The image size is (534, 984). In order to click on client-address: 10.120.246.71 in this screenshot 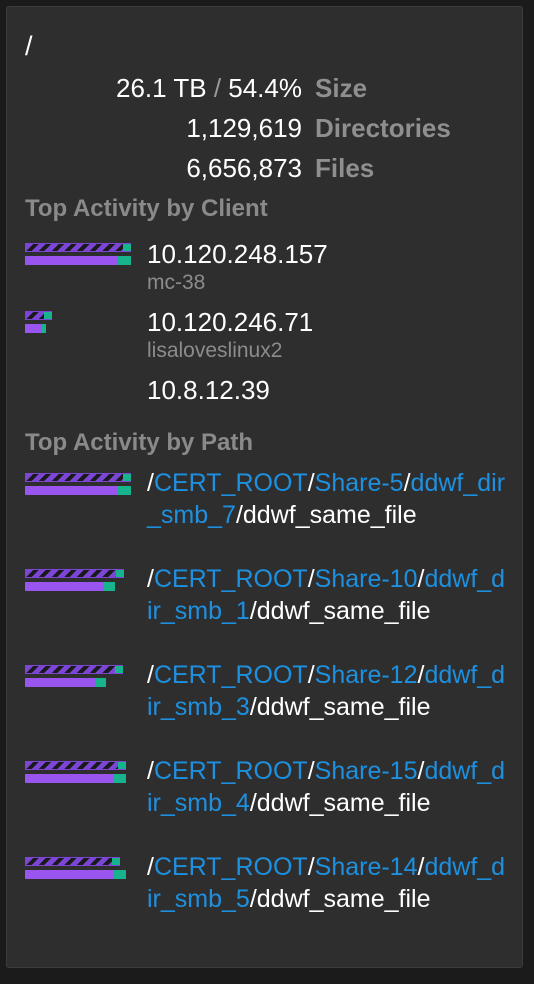, I will do `click(230, 322)`.